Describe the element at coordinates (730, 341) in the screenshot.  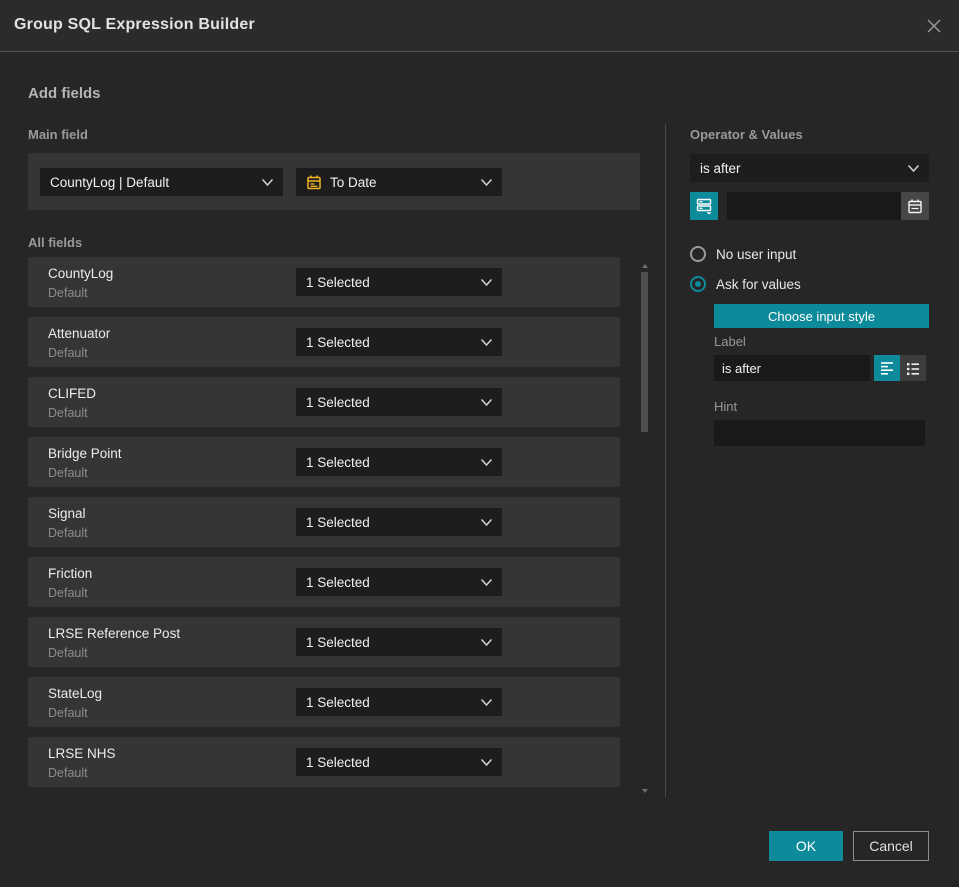
I see `label-field-label: Label` at that location.